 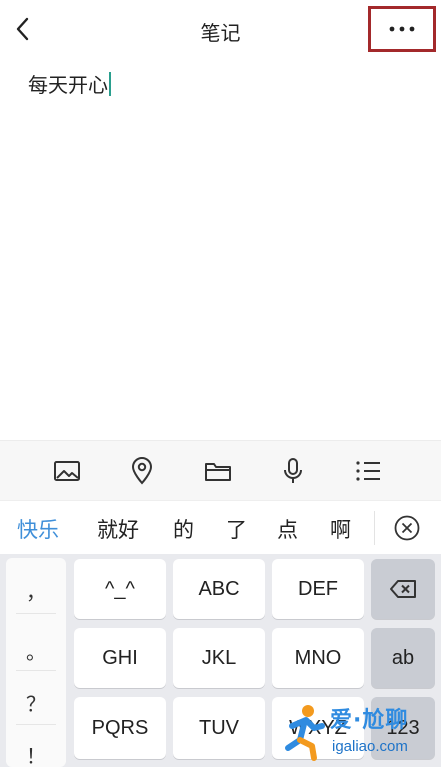 I want to click on more-options-button, so click(x=402, y=29).